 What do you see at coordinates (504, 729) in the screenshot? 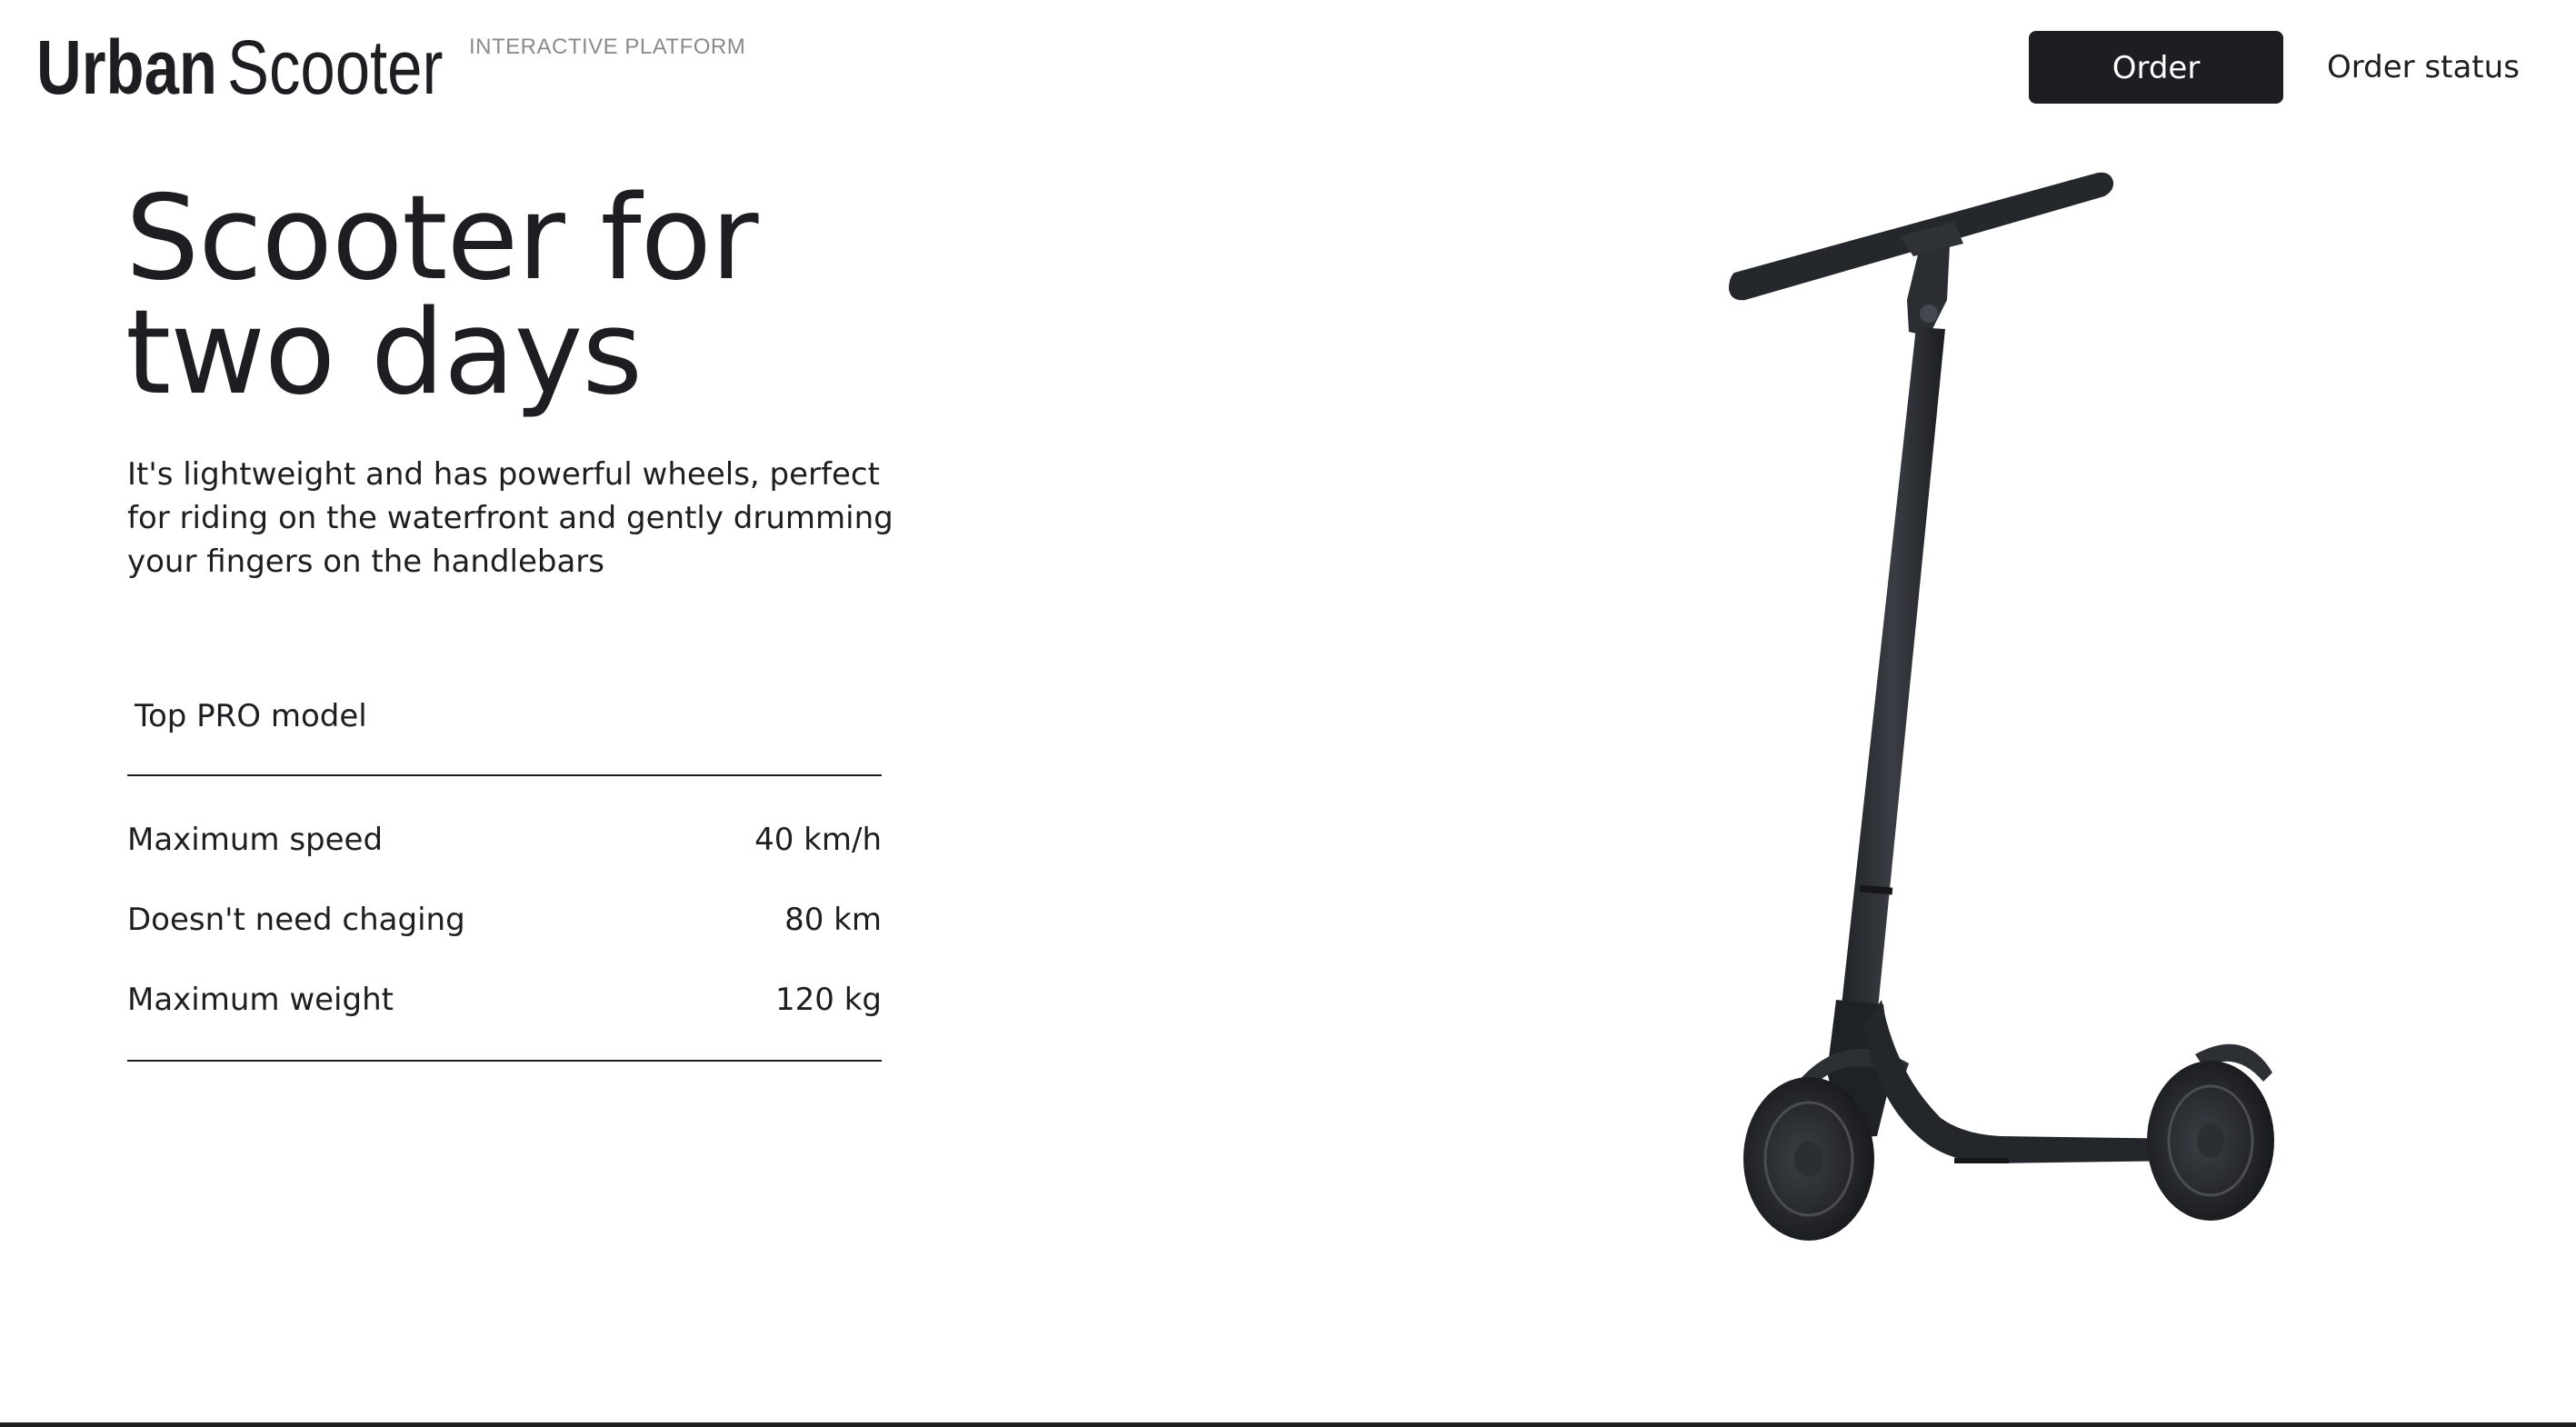
I see `specs-heading: Top PRO model` at bounding box center [504, 729].